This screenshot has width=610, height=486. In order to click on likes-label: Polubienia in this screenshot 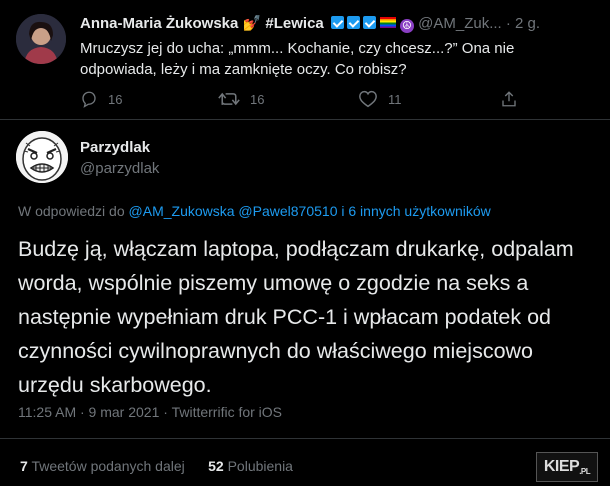, I will do `click(260, 466)`.